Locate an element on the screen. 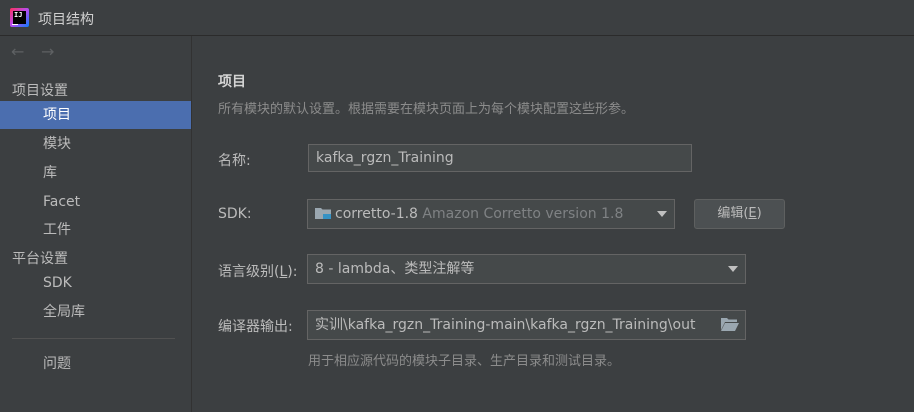 The image size is (914, 412). name-label: 名称: is located at coordinates (234, 161).